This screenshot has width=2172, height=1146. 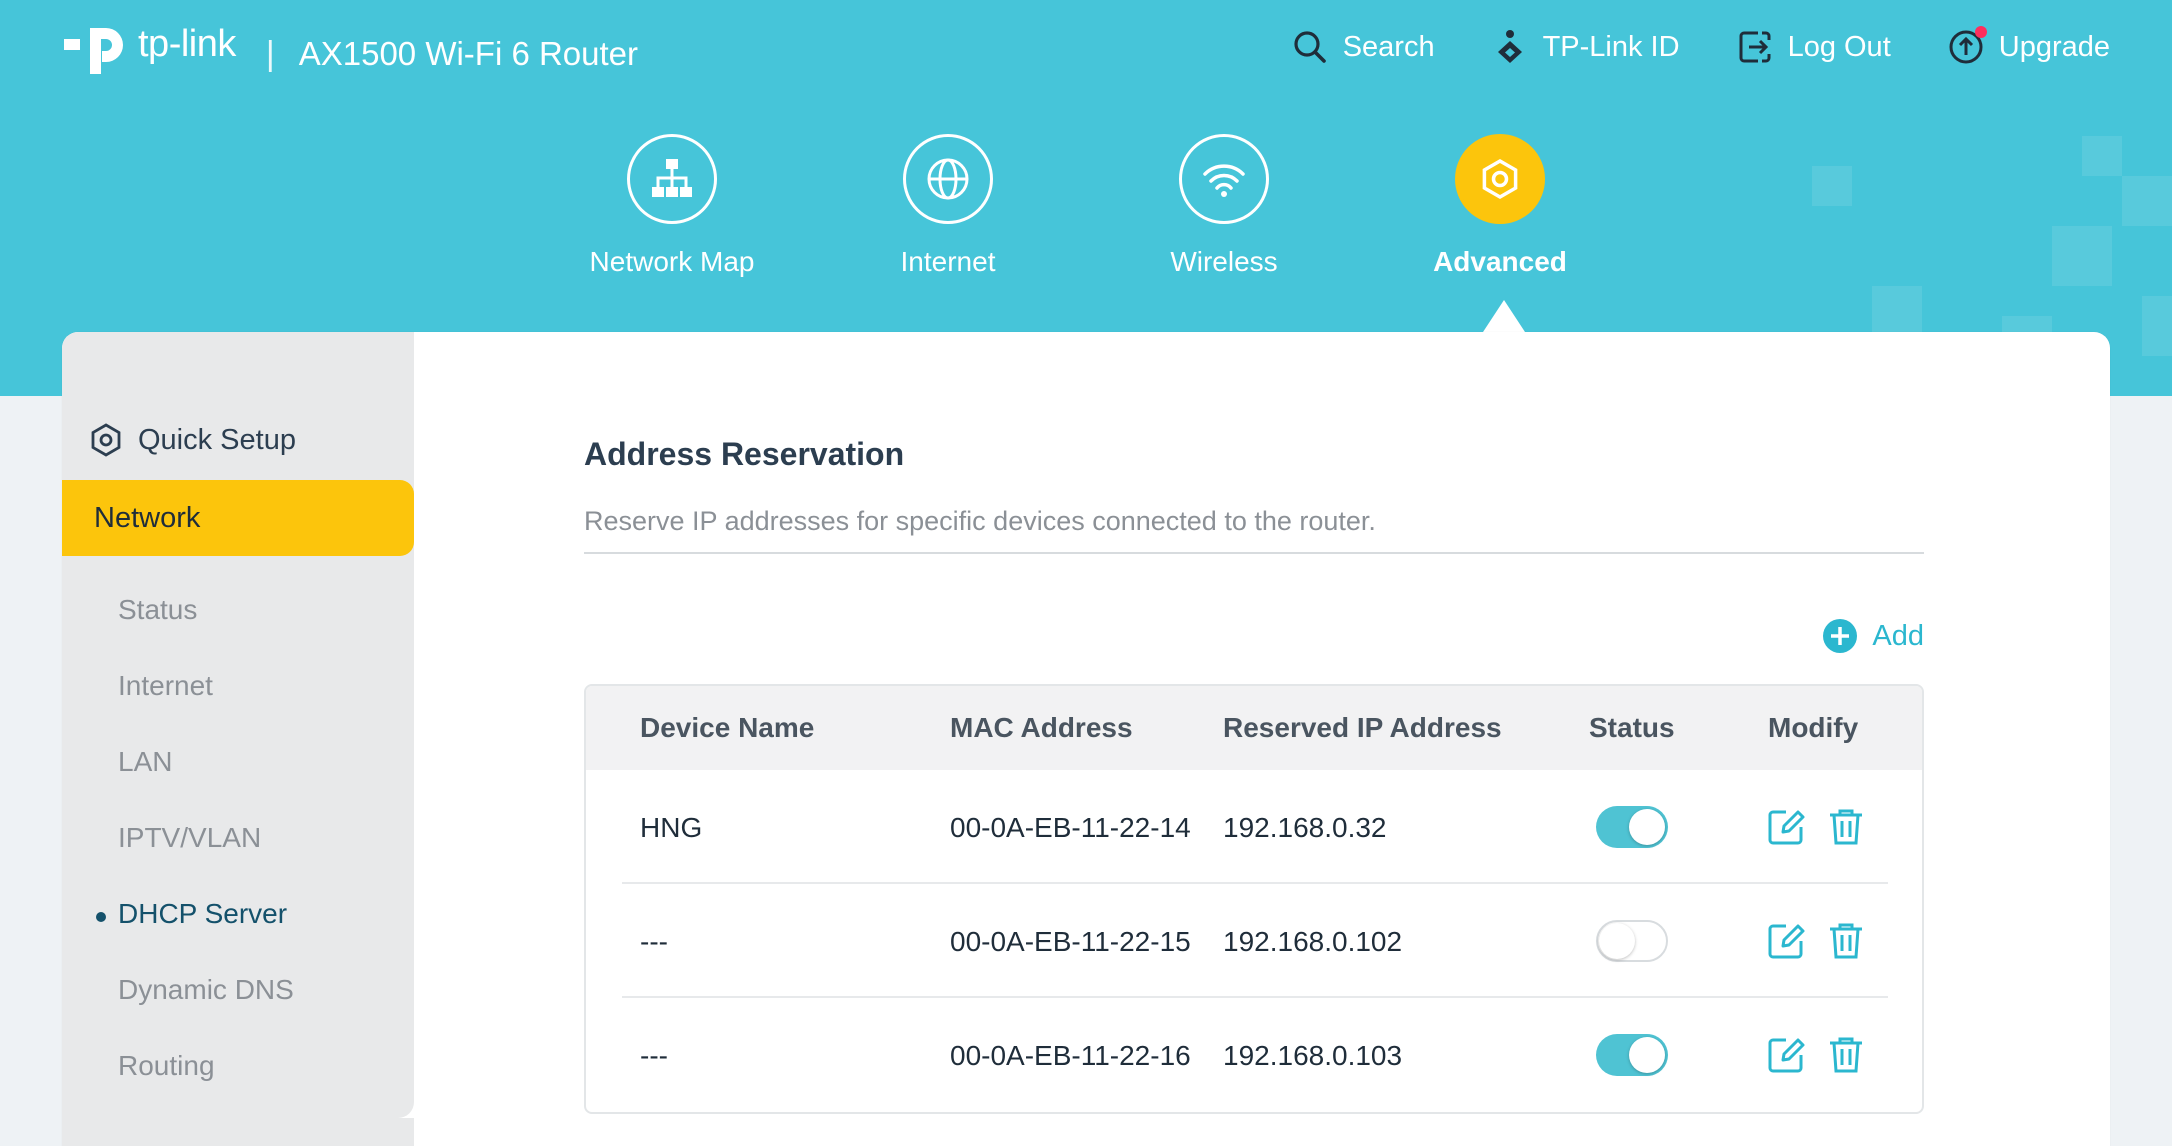 I want to click on search-button: Search, so click(x=1363, y=47).